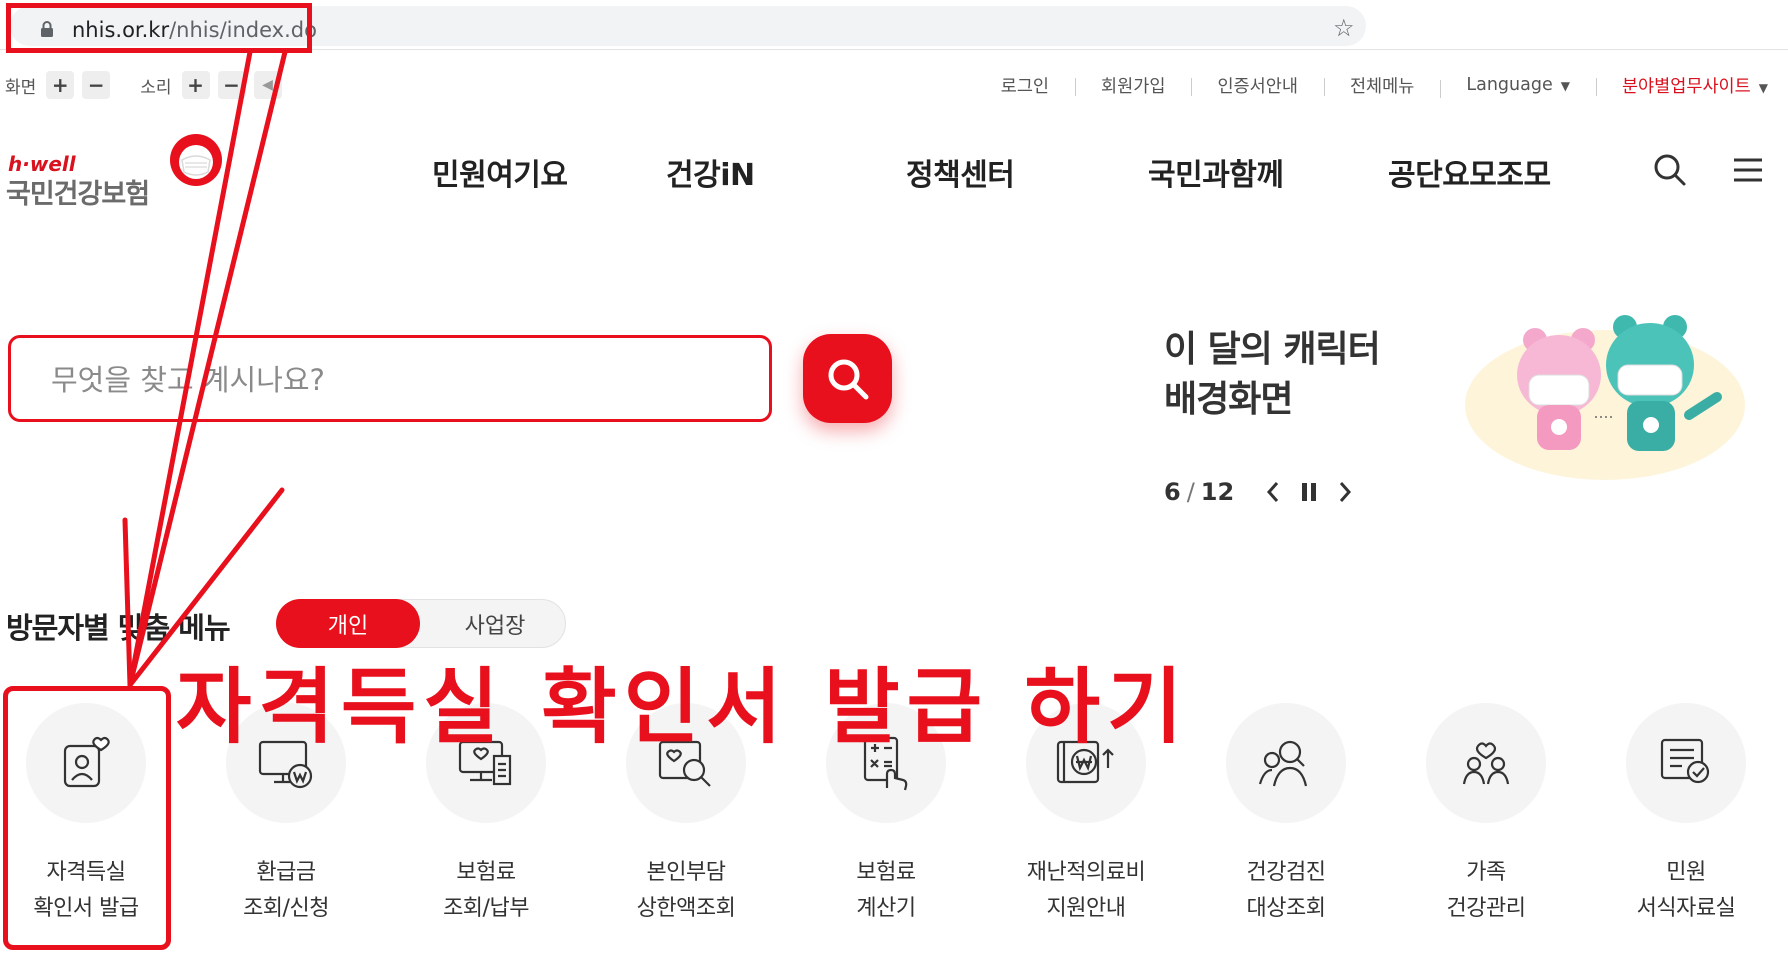  Describe the element at coordinates (156, 87) in the screenshot. I see `sound-label: 소리` at that location.